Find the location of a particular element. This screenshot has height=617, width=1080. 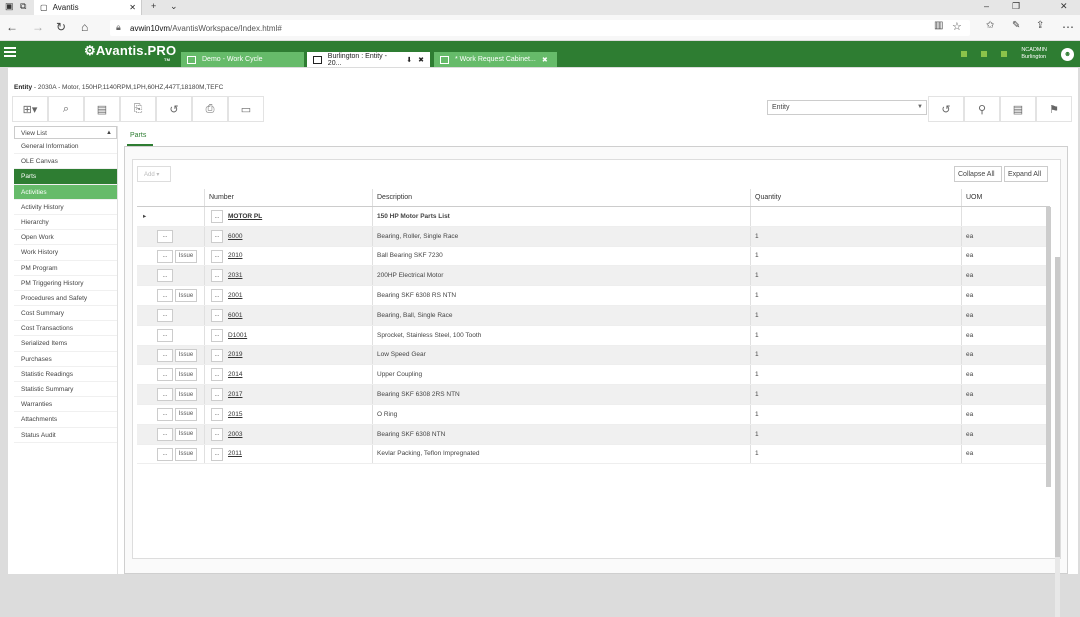

refresh-icon: ↻ is located at coordinates (61, 27).